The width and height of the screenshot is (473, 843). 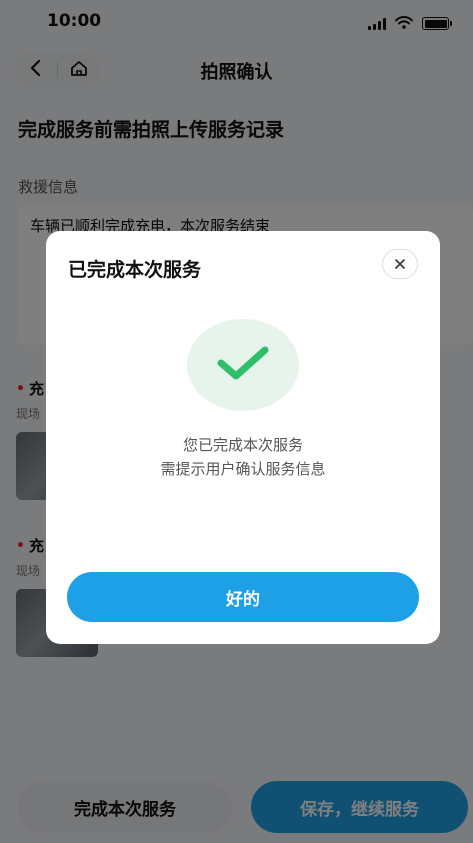 What do you see at coordinates (135, 270) in the screenshot?
I see `dialog-title: 已完成本次服务` at bounding box center [135, 270].